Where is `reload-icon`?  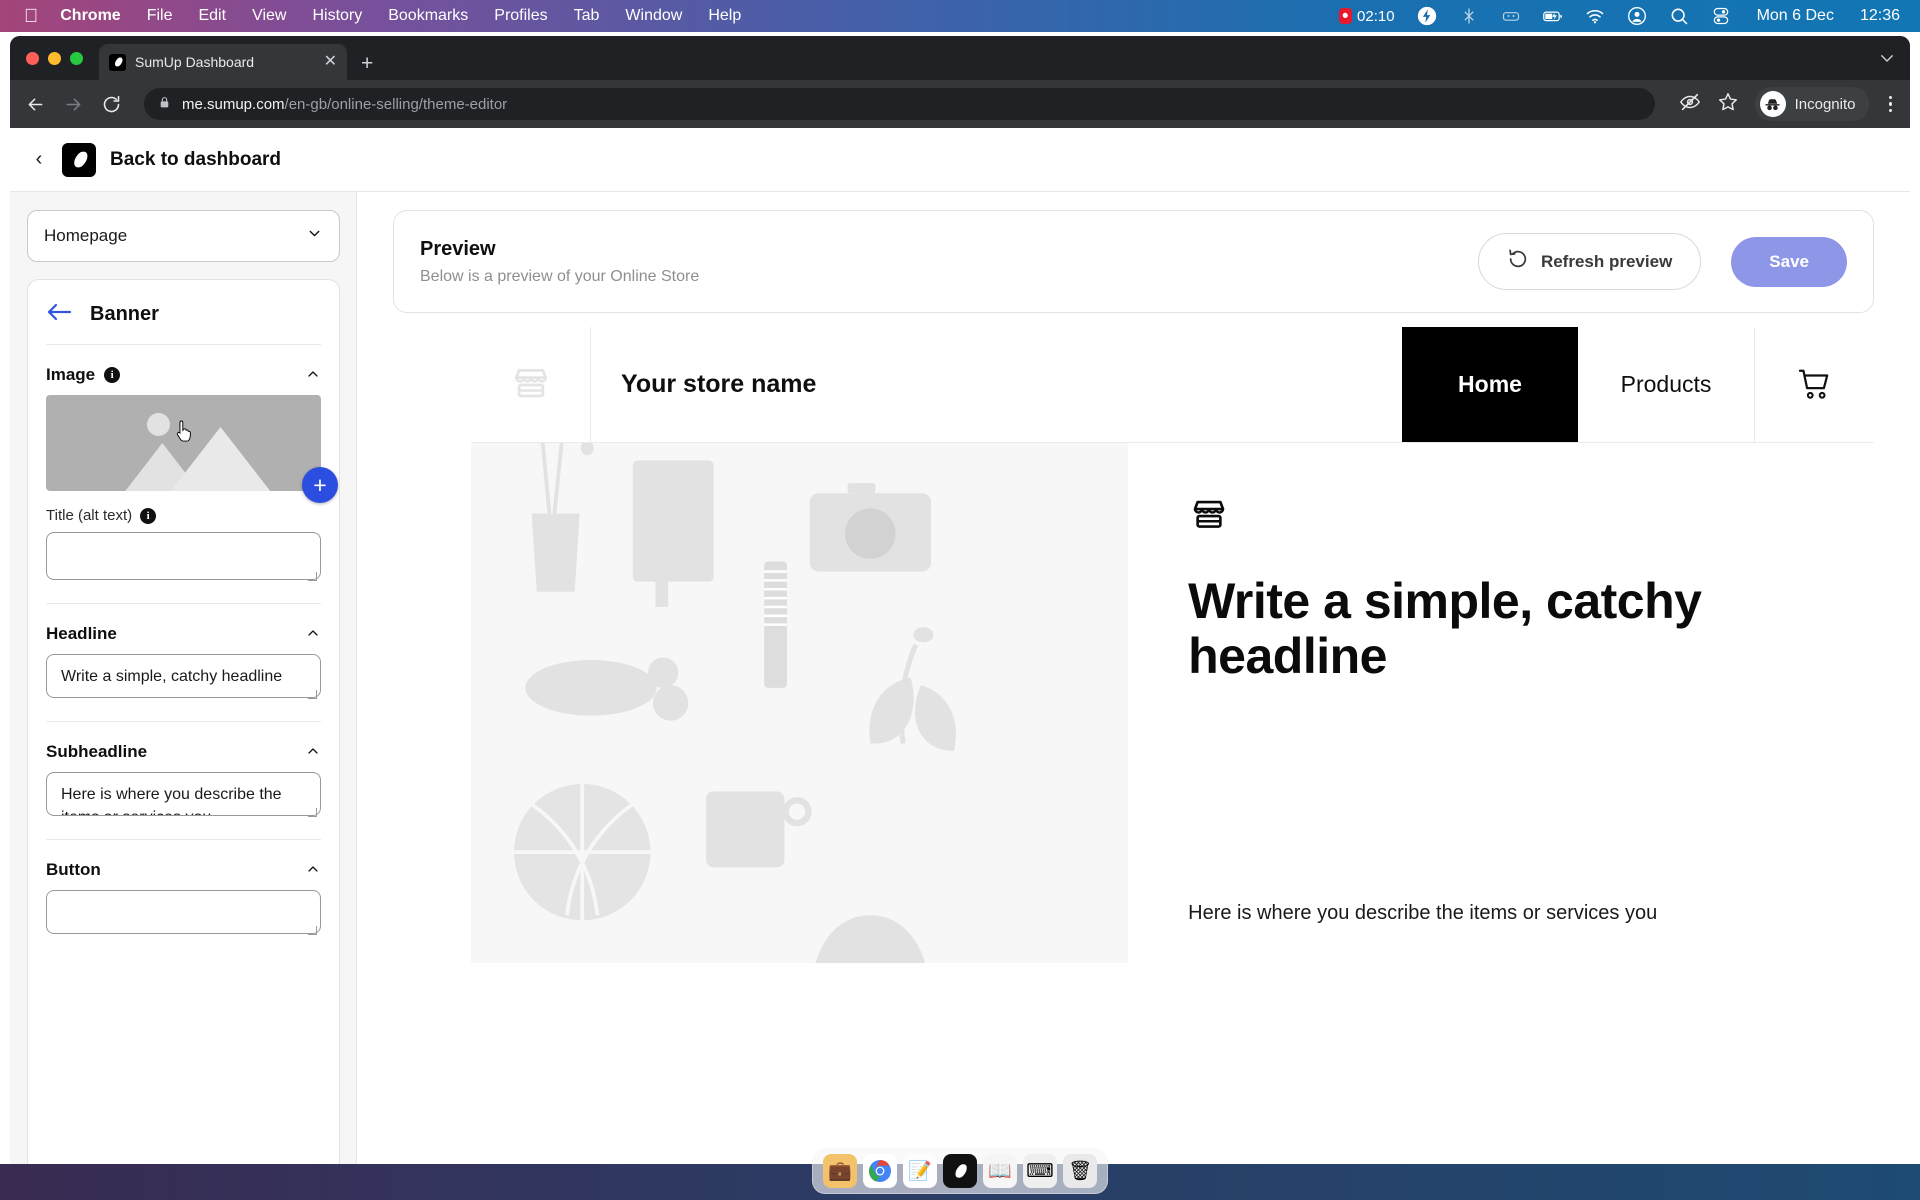
reload-icon is located at coordinates (111, 104).